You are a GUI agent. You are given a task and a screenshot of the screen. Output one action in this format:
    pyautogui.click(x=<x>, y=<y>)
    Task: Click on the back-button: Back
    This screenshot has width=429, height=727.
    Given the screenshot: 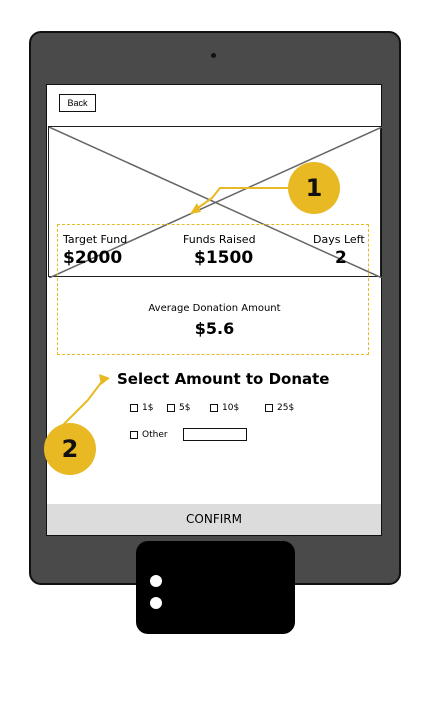 What is the action you would take?
    pyautogui.click(x=77, y=103)
    